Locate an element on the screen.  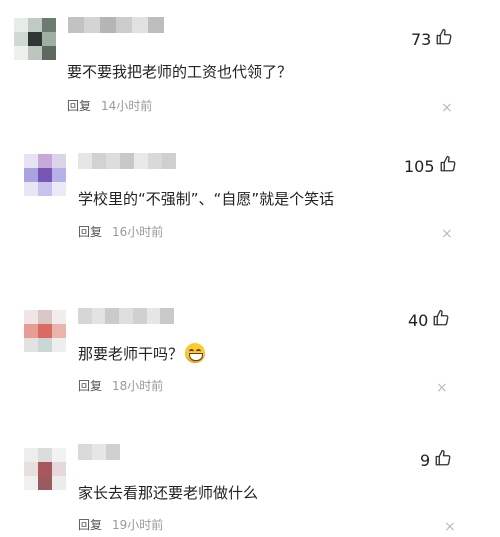
like-count: 9 is located at coordinates (425, 460).